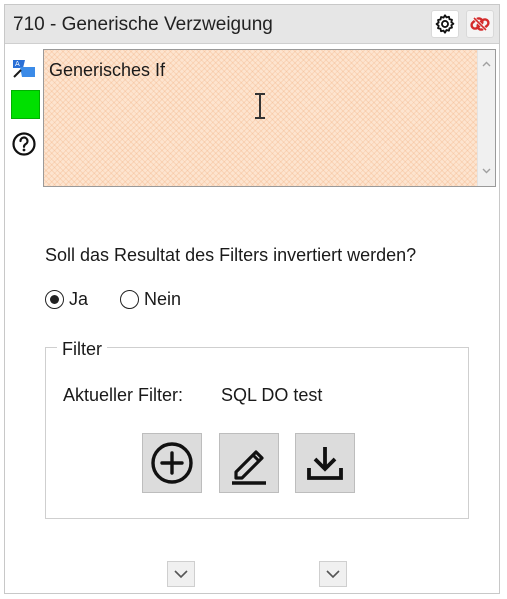  I want to click on window-title: 710 - Generische Verzweigung, so click(143, 24).